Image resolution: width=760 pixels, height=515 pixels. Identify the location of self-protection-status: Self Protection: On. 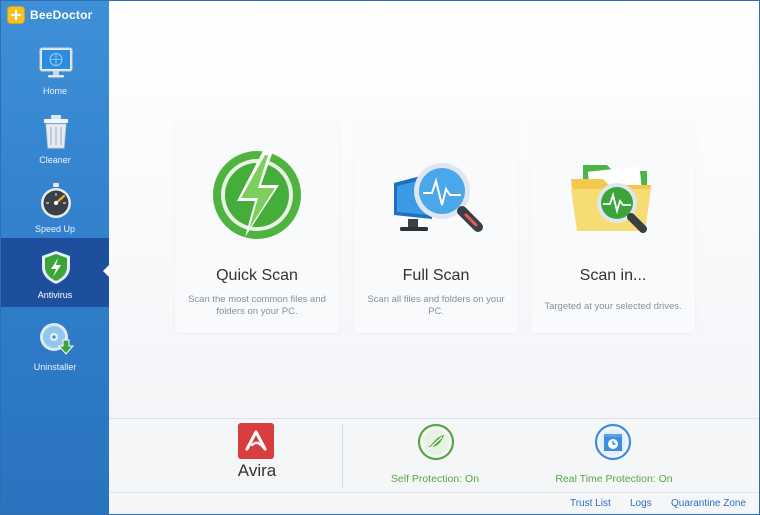
(435, 479).